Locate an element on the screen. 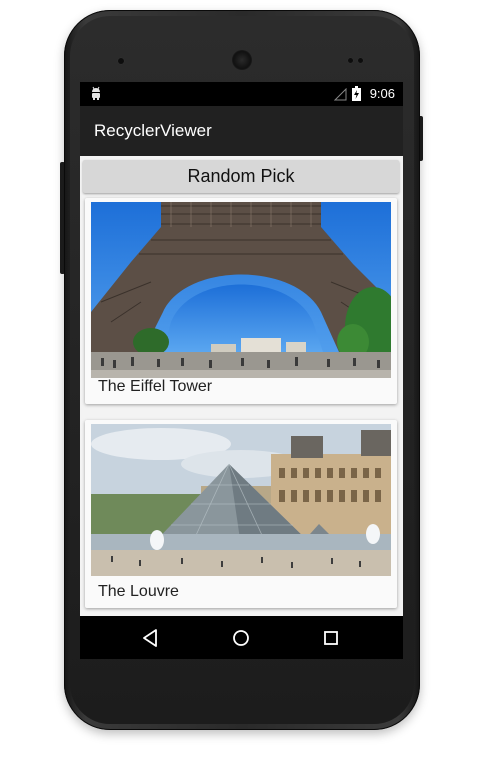  home-icon is located at coordinates (241, 638).